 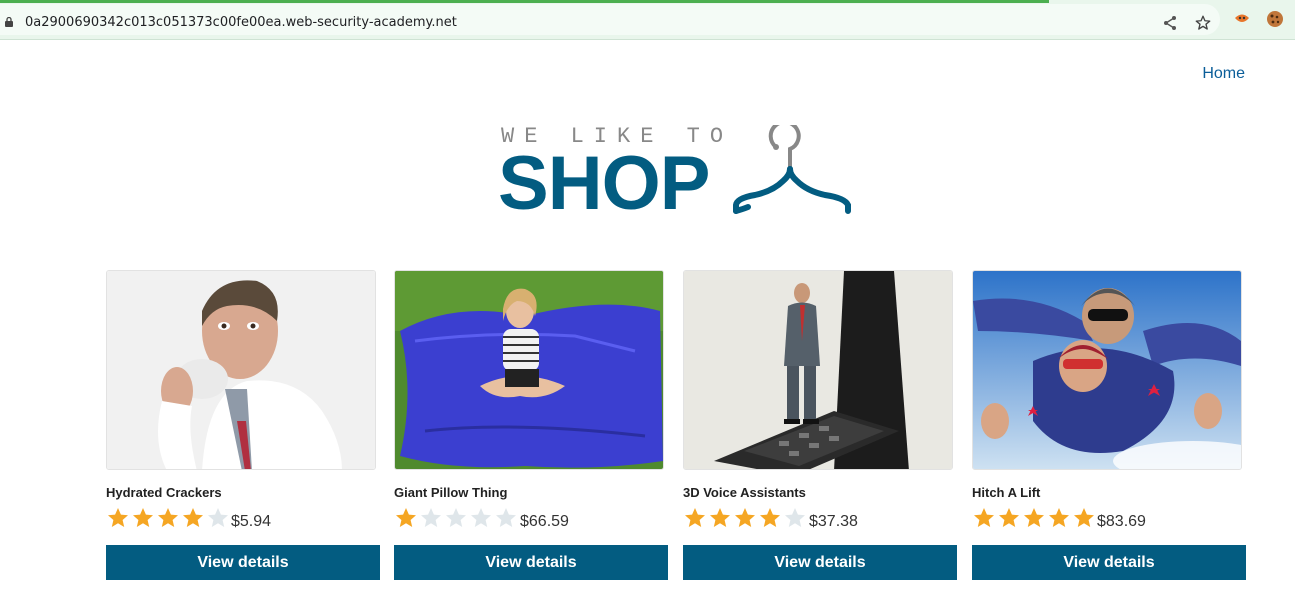 What do you see at coordinates (251, 521) in the screenshot?
I see `product-price: $5.94` at bounding box center [251, 521].